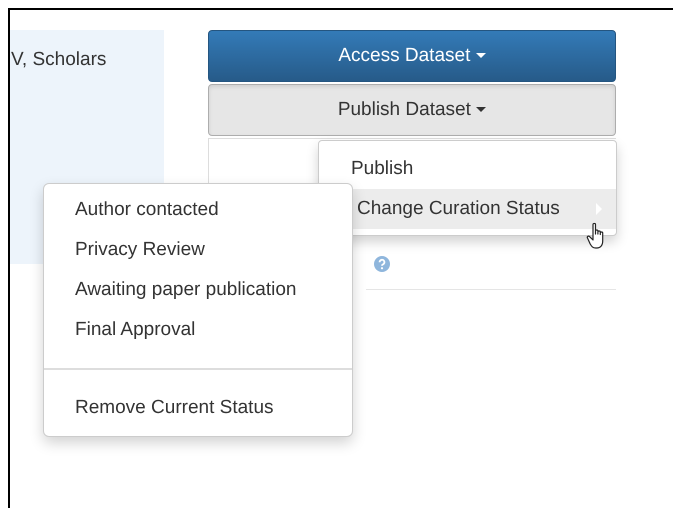  I want to click on help-icon, so click(382, 264).